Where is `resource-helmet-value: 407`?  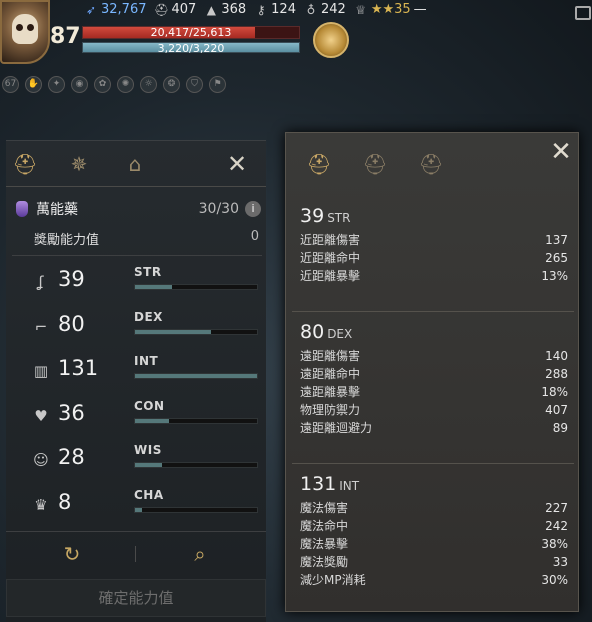 resource-helmet-value: 407 is located at coordinates (184, 9).